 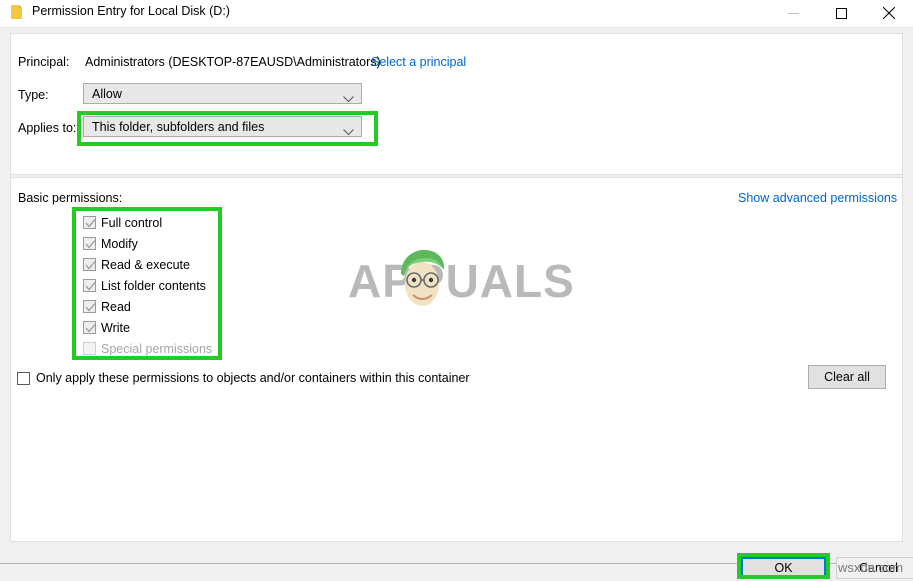 What do you see at coordinates (116, 306) in the screenshot?
I see `permission-label: Read` at bounding box center [116, 306].